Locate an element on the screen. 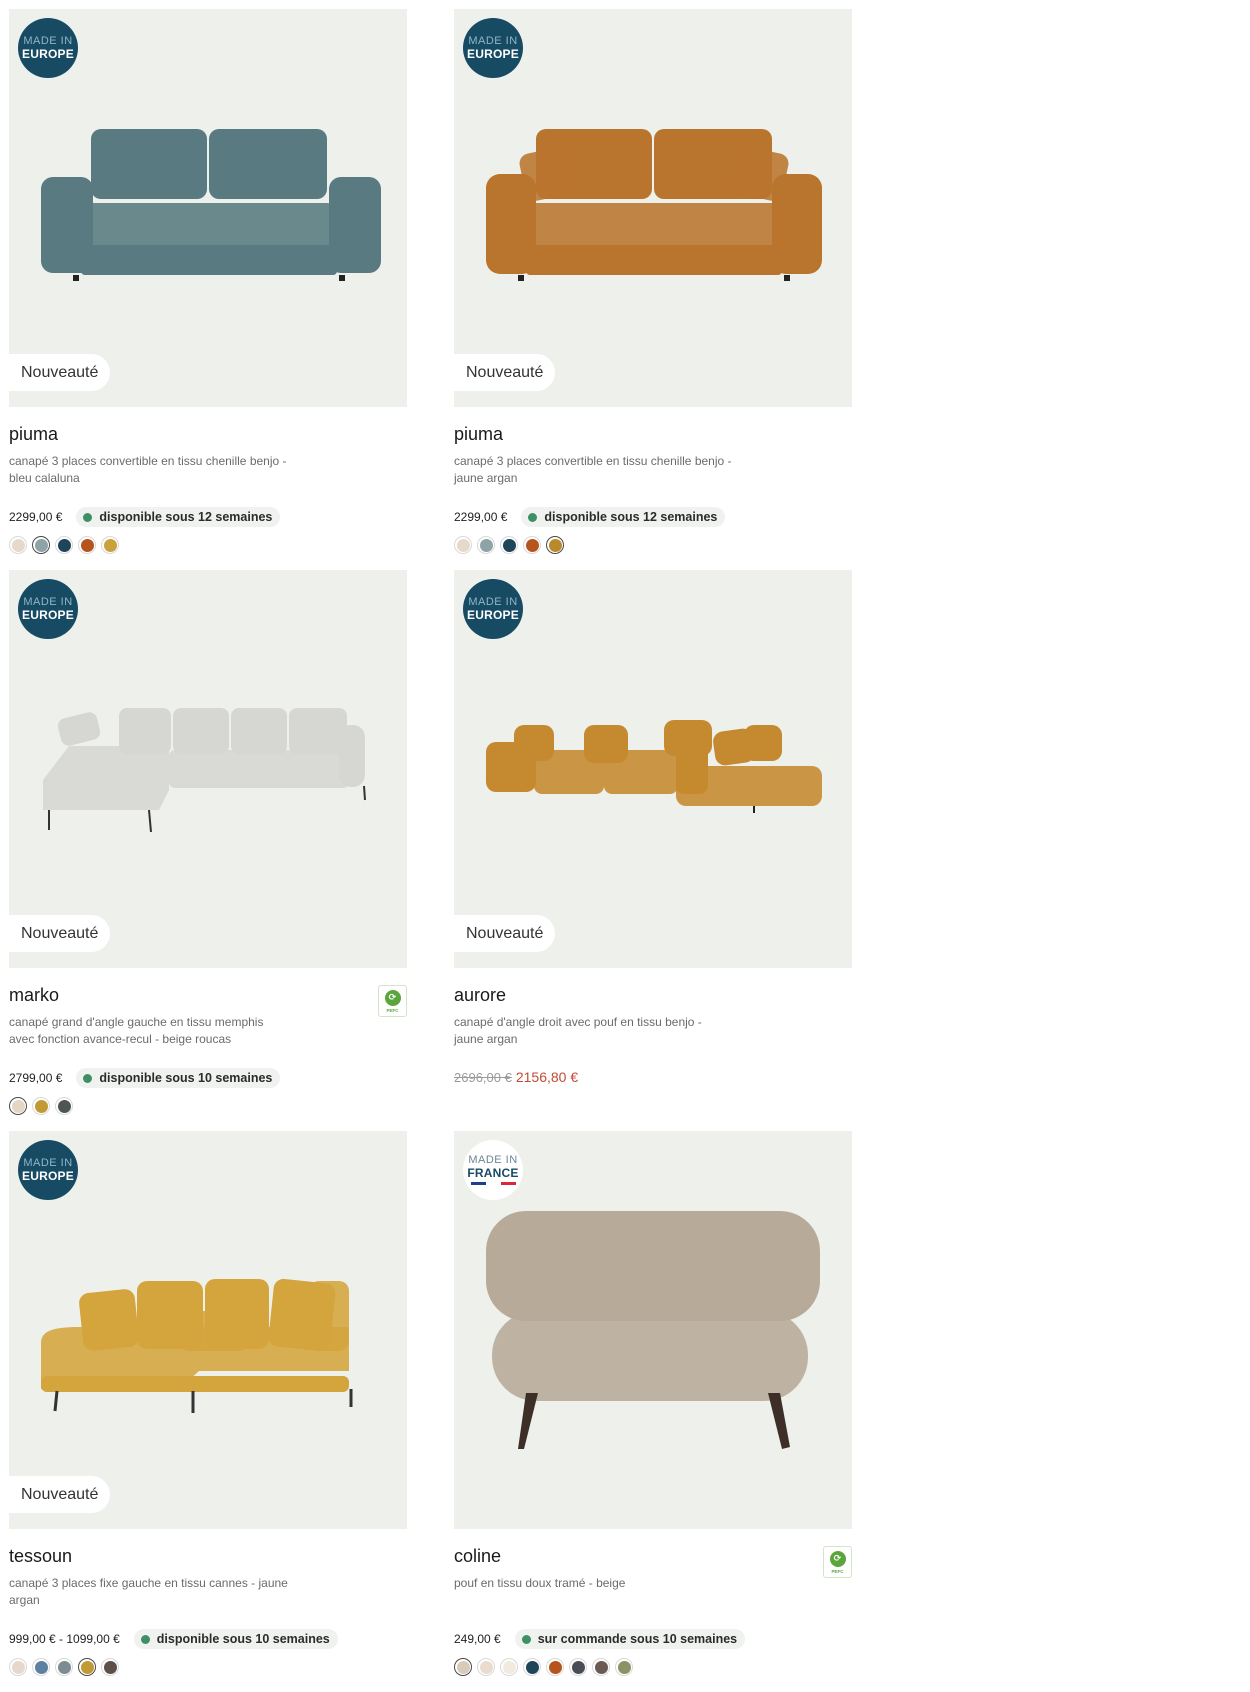 Image resolution: width=1250 pixels, height=1692 pixels. back-cushion-left is located at coordinates (149, 164).